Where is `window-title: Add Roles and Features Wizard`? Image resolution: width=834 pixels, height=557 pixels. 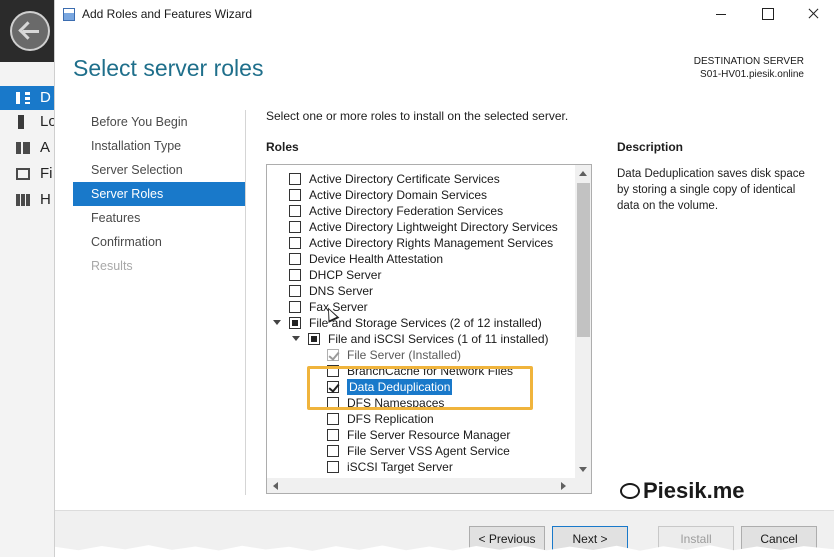 window-title: Add Roles and Features Wizard is located at coordinates (167, 14).